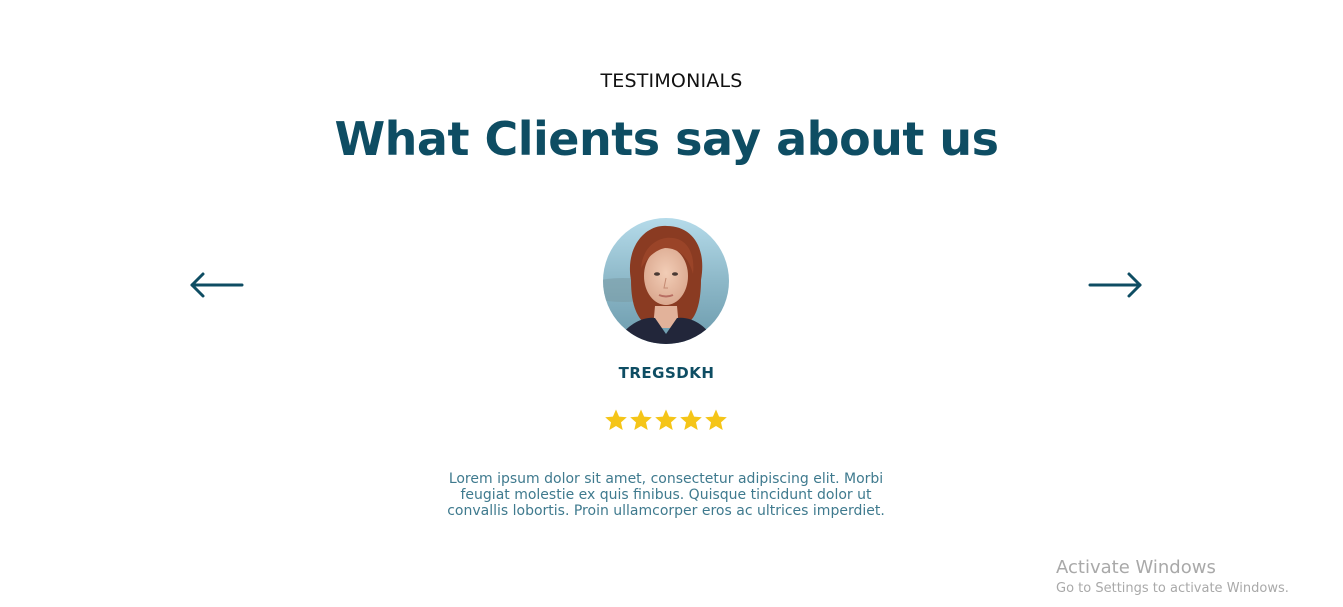 The width and height of the screenshot is (1343, 607). I want to click on watermark-title: Activate Windows, so click(1136, 567).